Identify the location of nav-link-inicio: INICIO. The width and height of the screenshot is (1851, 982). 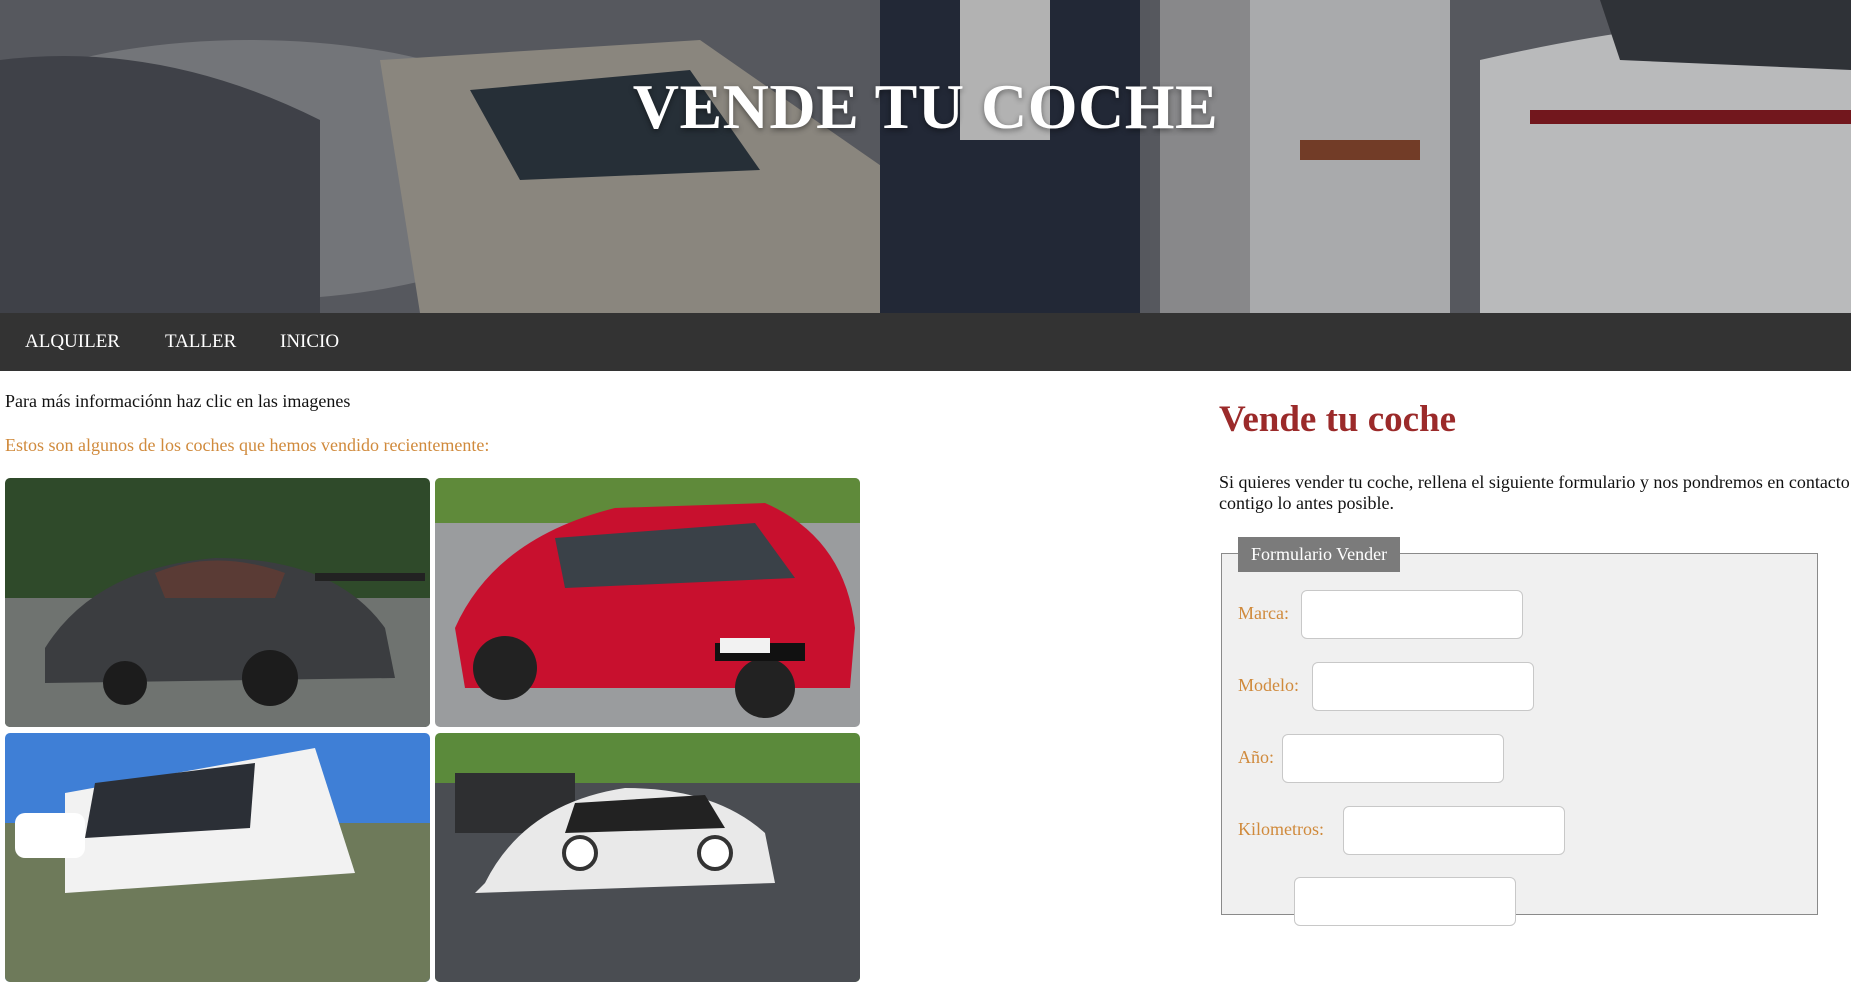
(309, 342).